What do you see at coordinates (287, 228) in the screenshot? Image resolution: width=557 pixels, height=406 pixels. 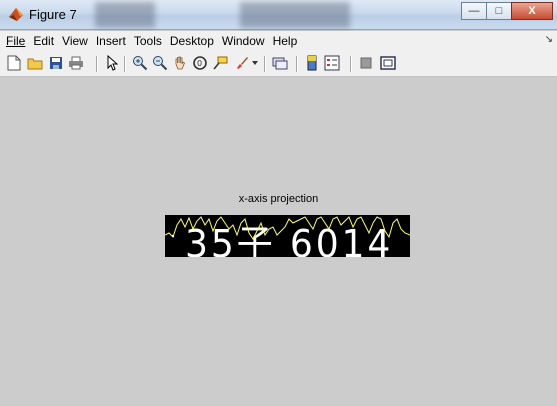 I see `projection-curve` at bounding box center [287, 228].